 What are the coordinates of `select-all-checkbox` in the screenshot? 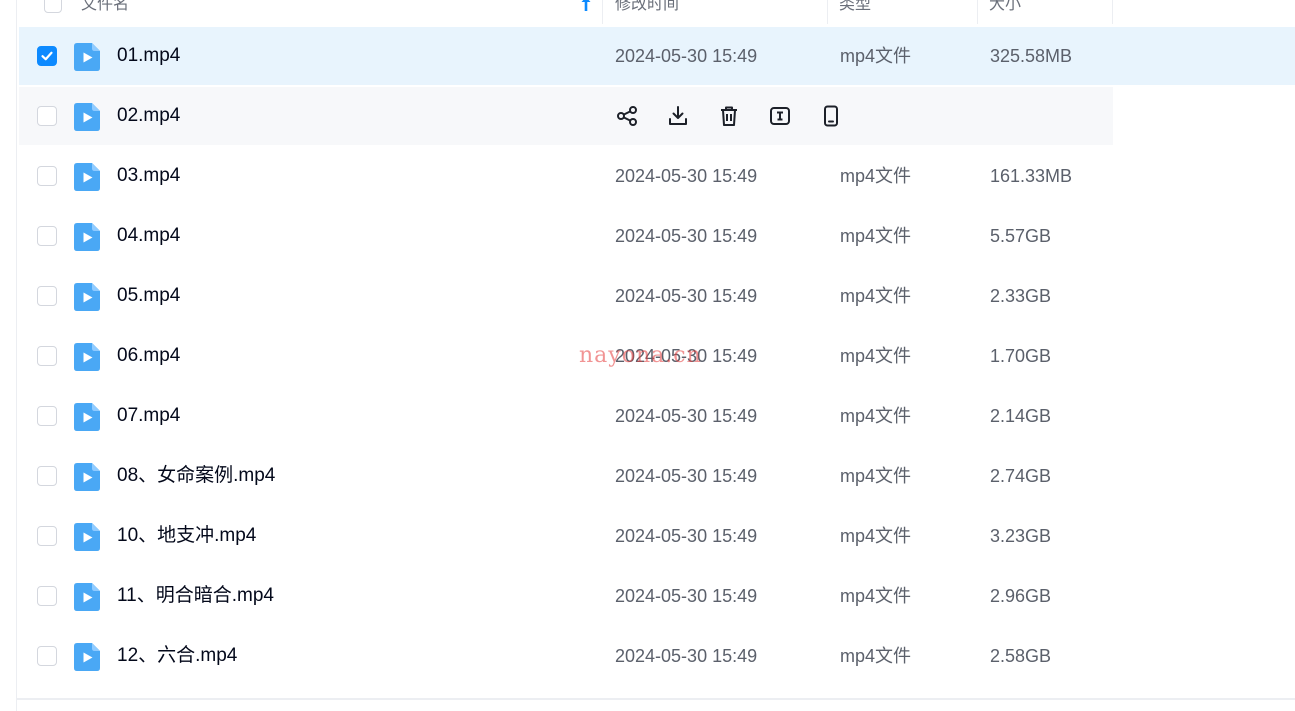 It's located at (53, 6).